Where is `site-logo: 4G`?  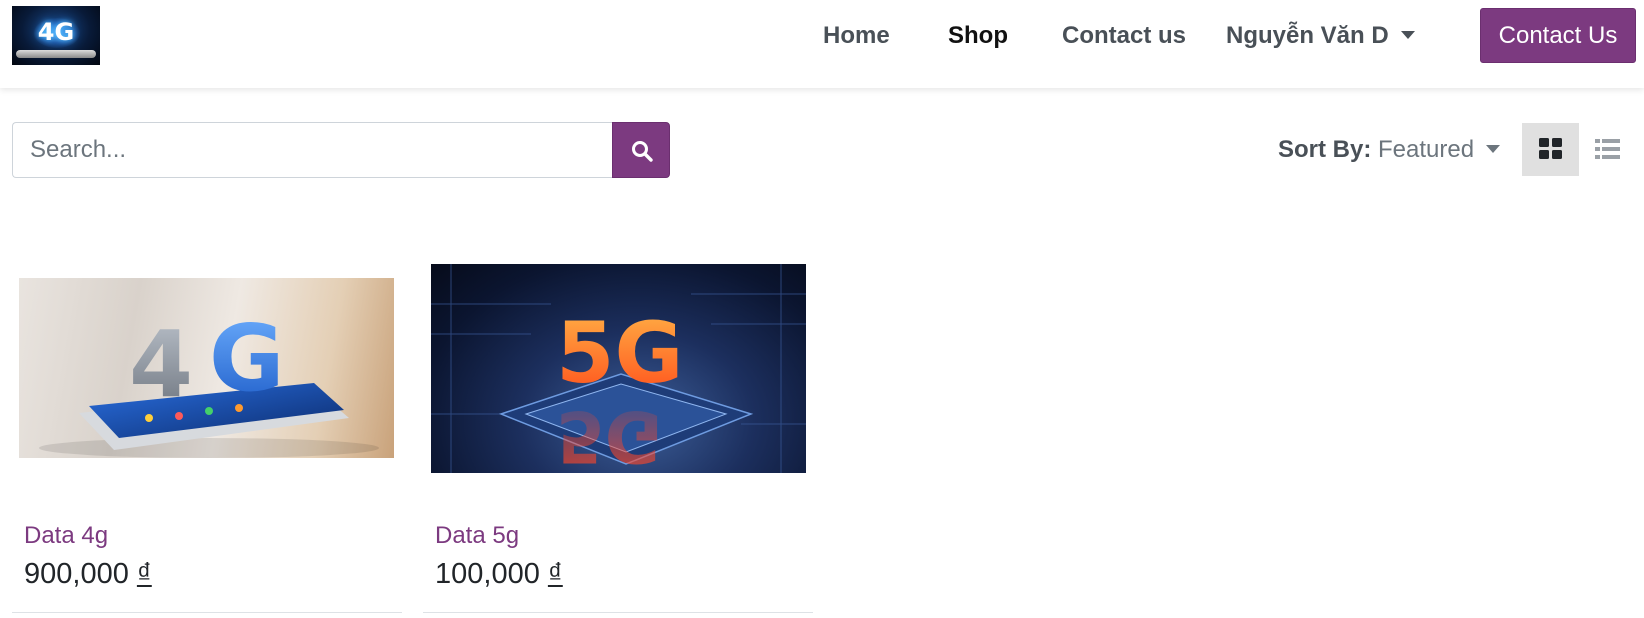
site-logo: 4G is located at coordinates (56, 35).